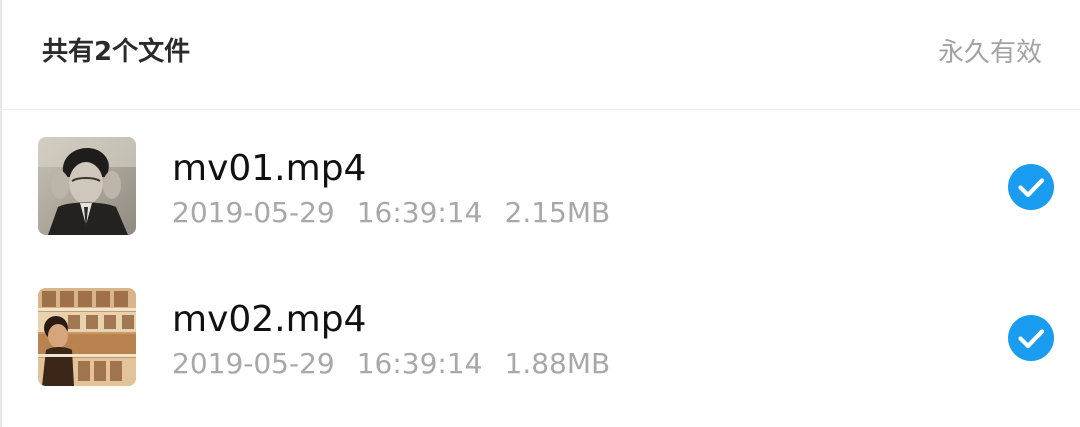 The height and width of the screenshot is (427, 1080). I want to click on file-count-title: 共有2个文件, so click(116, 52).